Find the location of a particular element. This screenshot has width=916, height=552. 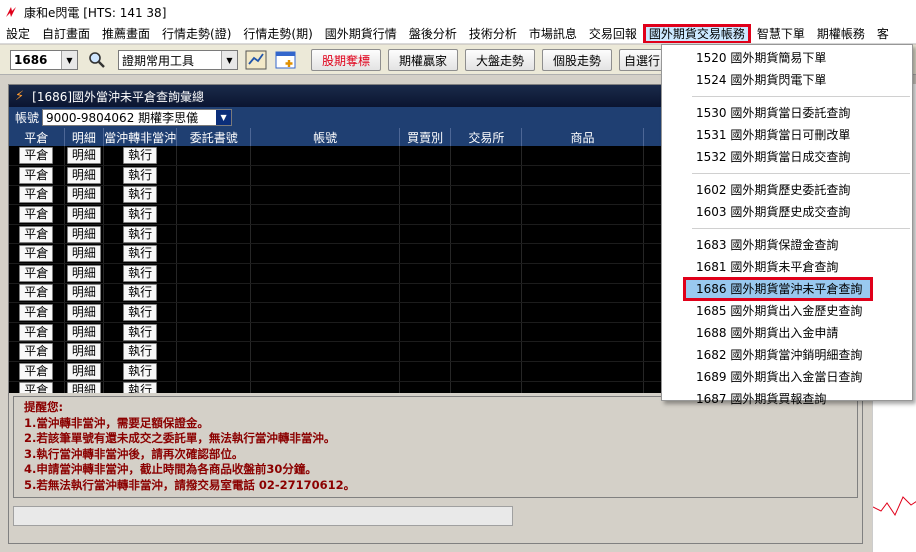

menu-quotes-securities: 行情走勢(證) is located at coordinates (196, 33).